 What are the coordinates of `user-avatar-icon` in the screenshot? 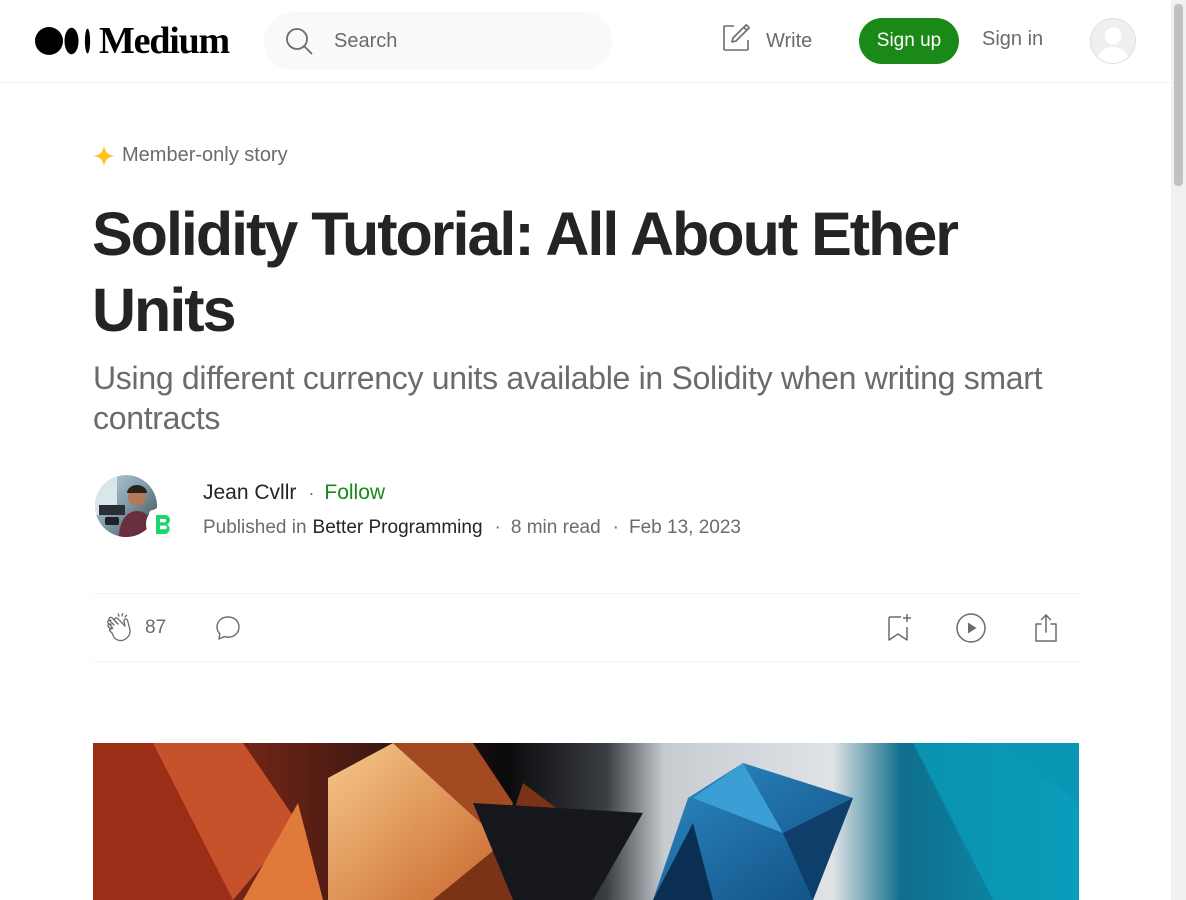 It's located at (1113, 41).